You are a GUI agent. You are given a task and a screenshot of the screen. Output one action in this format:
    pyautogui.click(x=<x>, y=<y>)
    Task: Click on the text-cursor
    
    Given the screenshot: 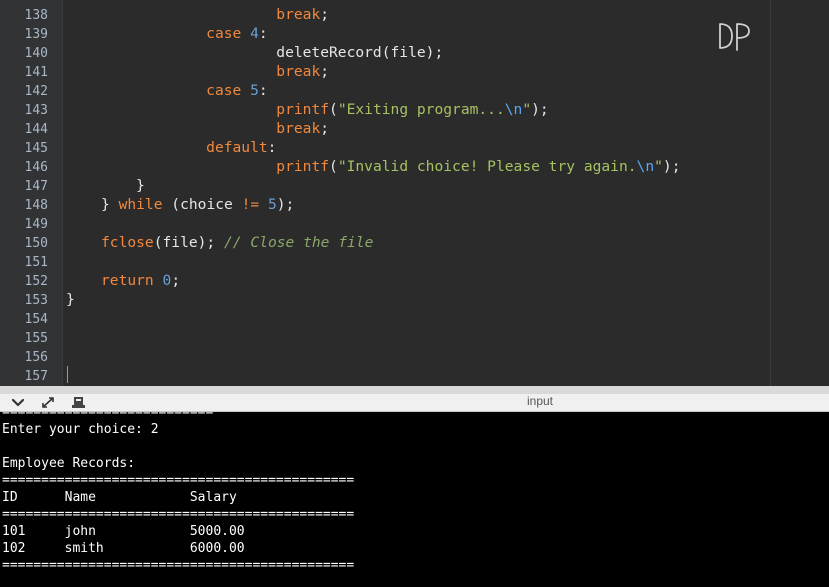 What is the action you would take?
    pyautogui.click(x=67, y=374)
    